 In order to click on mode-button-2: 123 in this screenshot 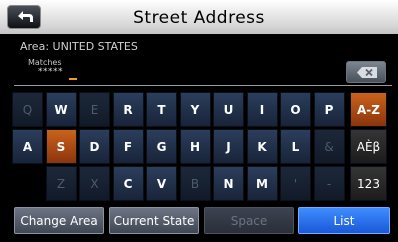, I will do `click(368, 183)`.